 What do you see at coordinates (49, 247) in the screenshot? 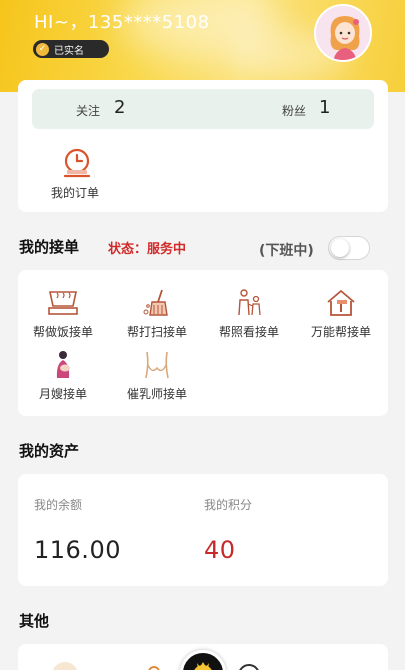
I see `receiving-title: 我的接单` at bounding box center [49, 247].